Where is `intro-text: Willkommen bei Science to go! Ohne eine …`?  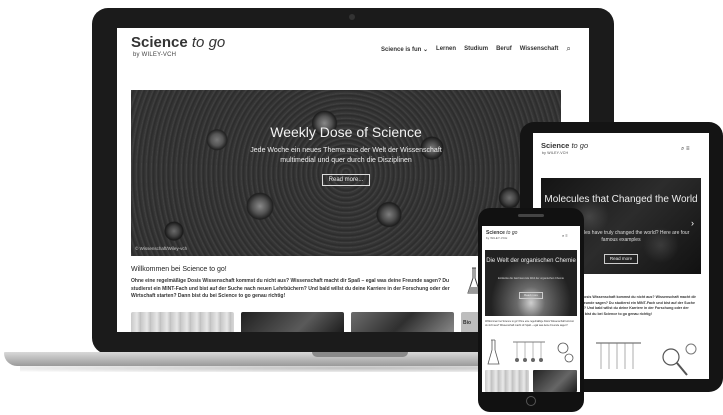
intro-text: Willkommen bei Science to go! Ohne eine … is located at coordinates (529, 323).